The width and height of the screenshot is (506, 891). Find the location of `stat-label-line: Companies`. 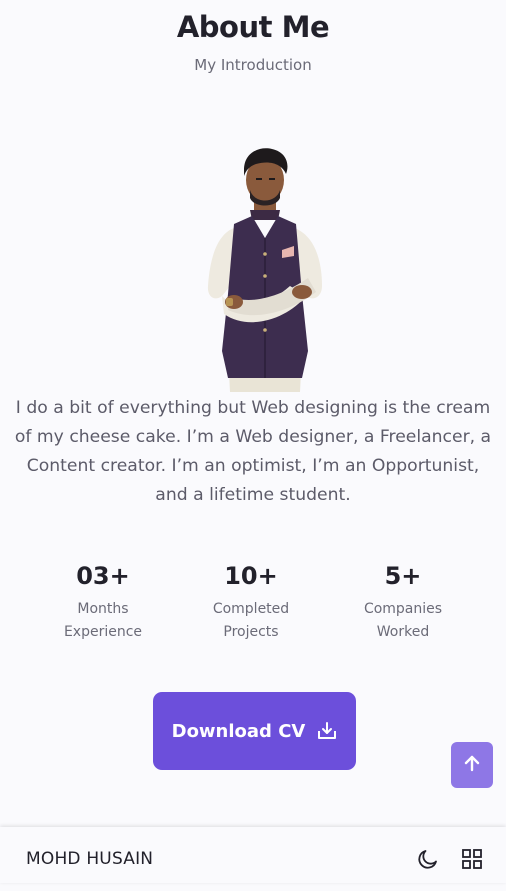

stat-label-line: Companies is located at coordinates (403, 609).